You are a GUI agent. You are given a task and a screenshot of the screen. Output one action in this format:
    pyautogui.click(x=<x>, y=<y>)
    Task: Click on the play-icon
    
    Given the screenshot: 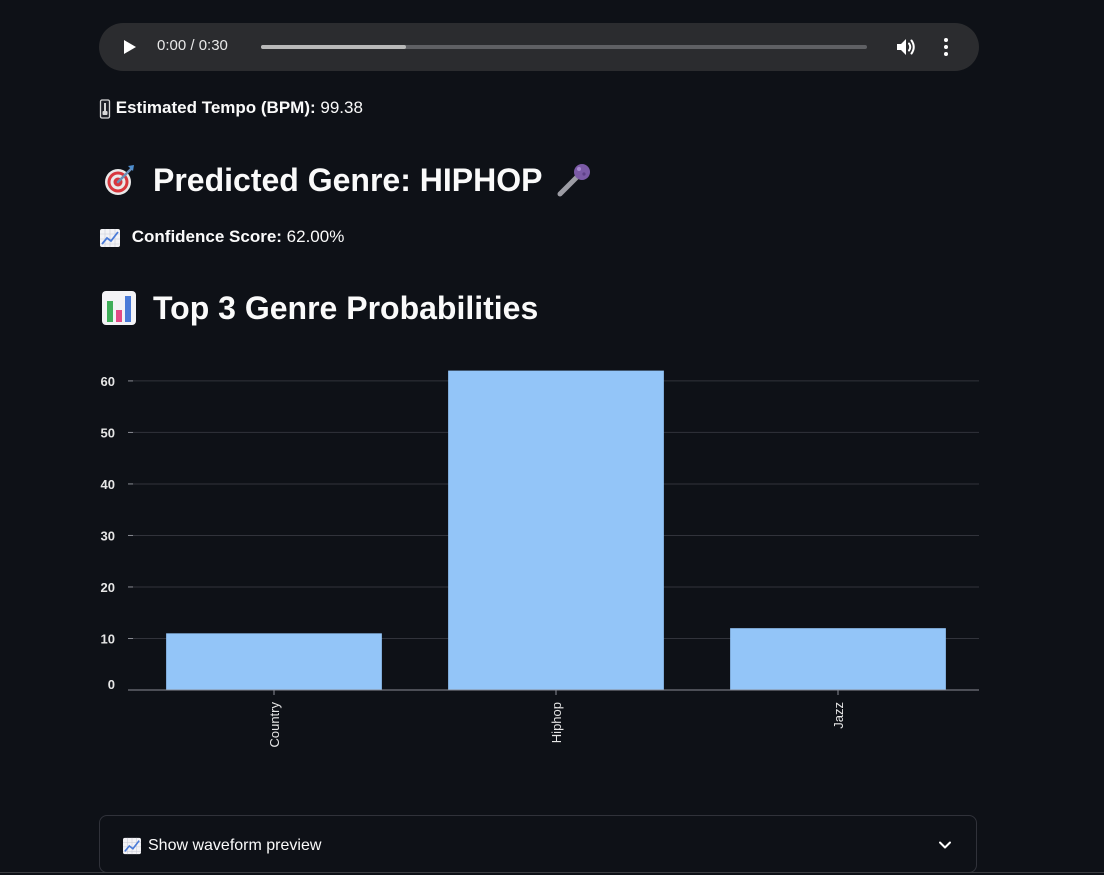 What is the action you would take?
    pyautogui.click(x=129, y=47)
    